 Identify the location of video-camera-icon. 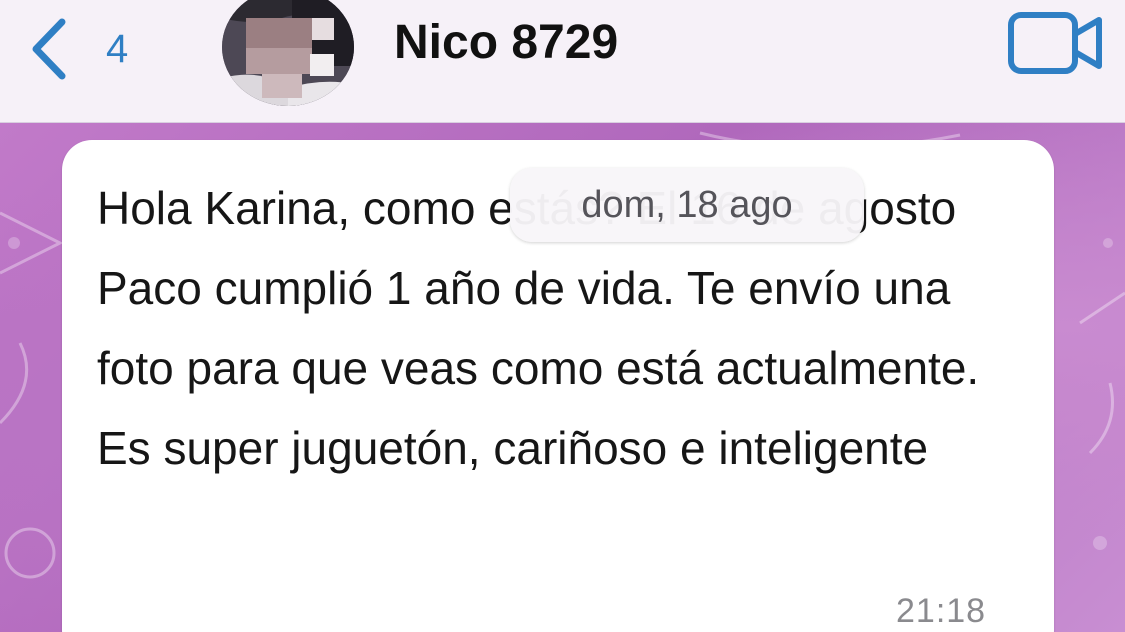
(1056, 46).